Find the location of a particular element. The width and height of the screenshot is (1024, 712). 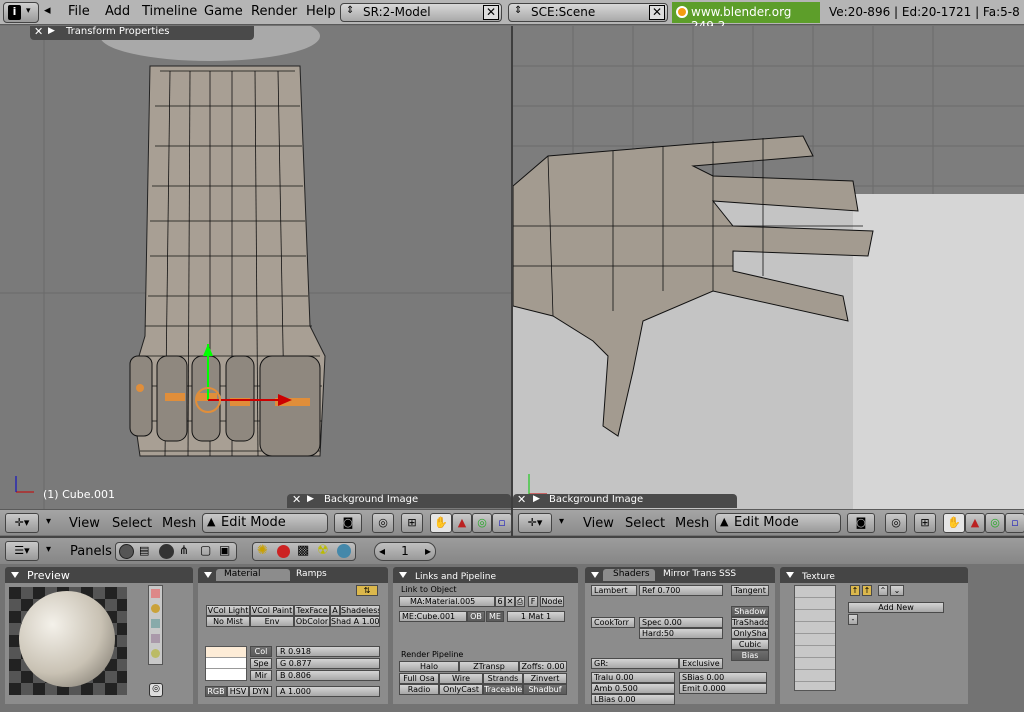

refresh-preview-icon: ◎ is located at coordinates (156, 690).